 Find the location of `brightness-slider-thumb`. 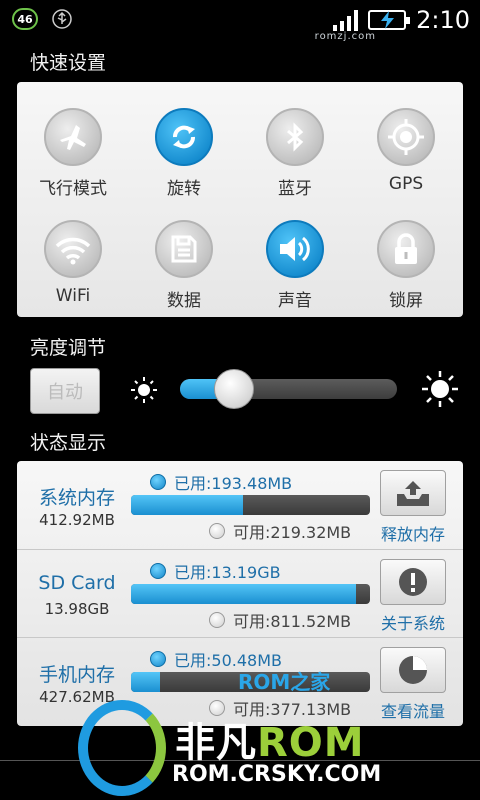

brightness-slider-thumb is located at coordinates (233, 389).